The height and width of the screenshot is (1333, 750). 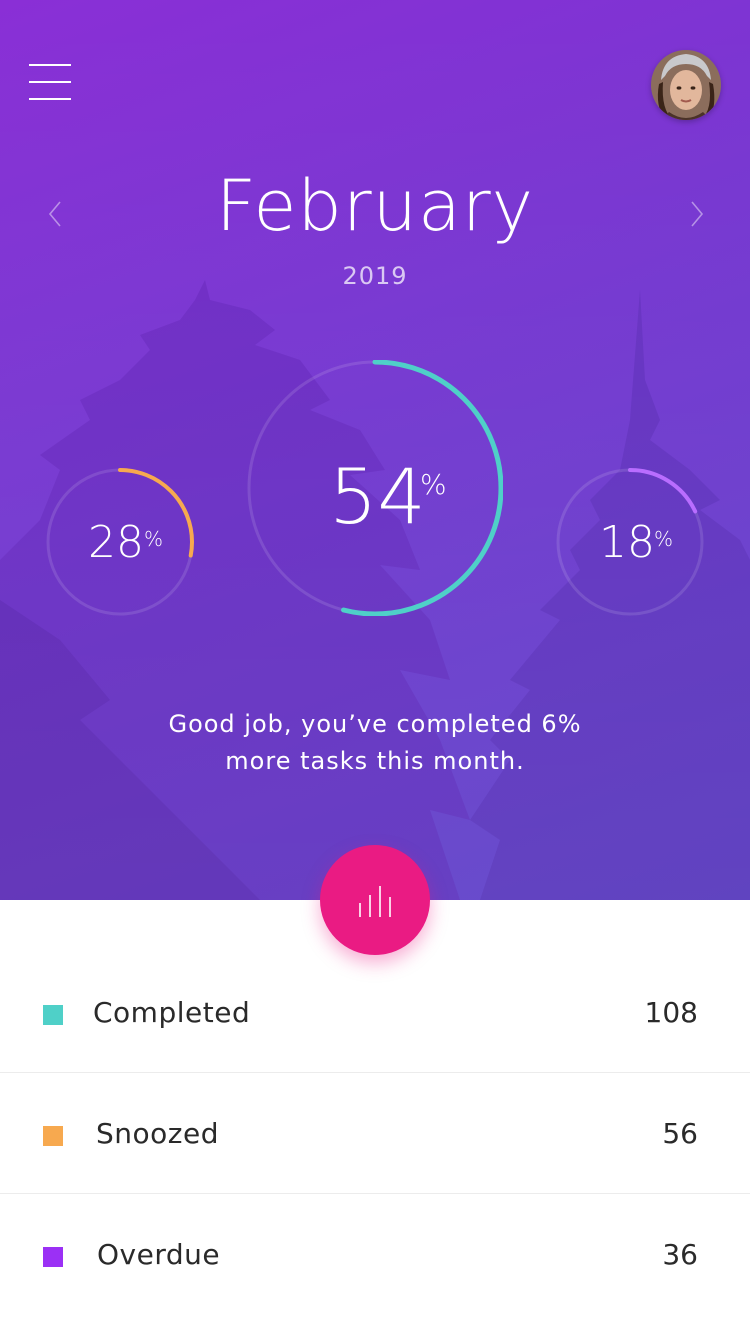 I want to click on overdue-progress-ring: 18 %, so click(x=630, y=542).